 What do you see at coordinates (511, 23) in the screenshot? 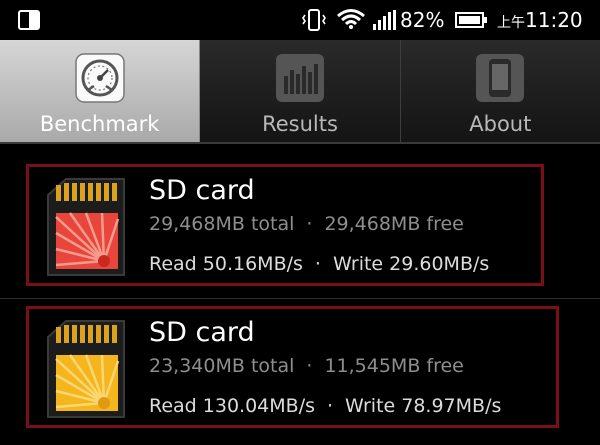
I see `time-prefix: 上午` at bounding box center [511, 23].